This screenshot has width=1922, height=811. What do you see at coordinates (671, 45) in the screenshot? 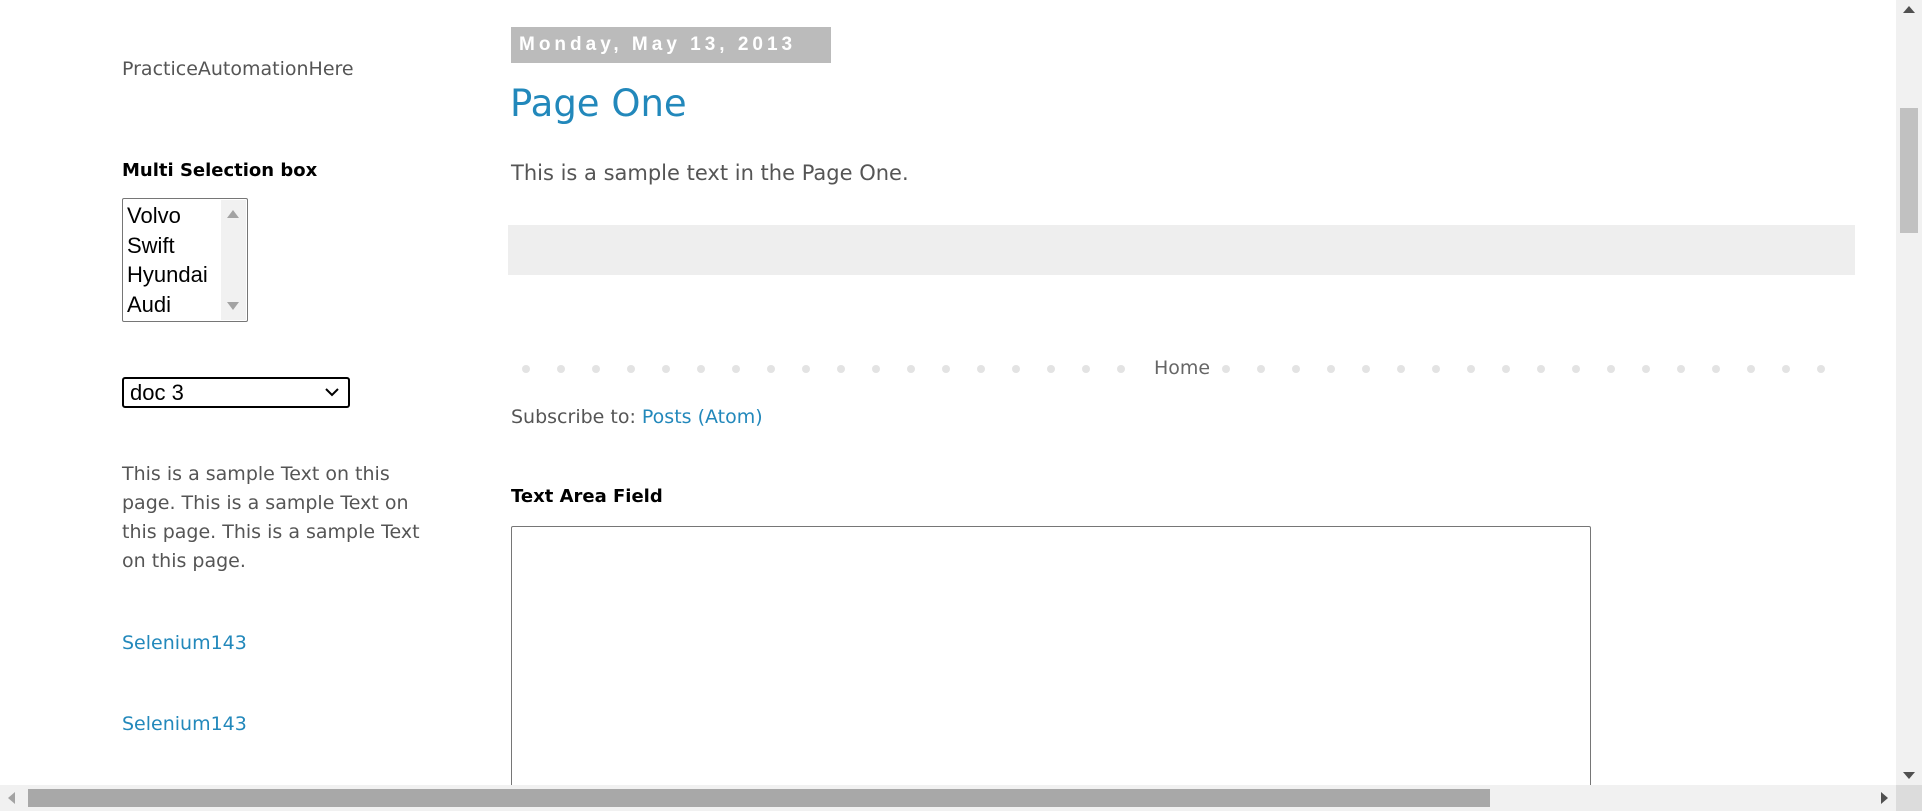
I see `date-header: Monday, May 13, 2013` at bounding box center [671, 45].